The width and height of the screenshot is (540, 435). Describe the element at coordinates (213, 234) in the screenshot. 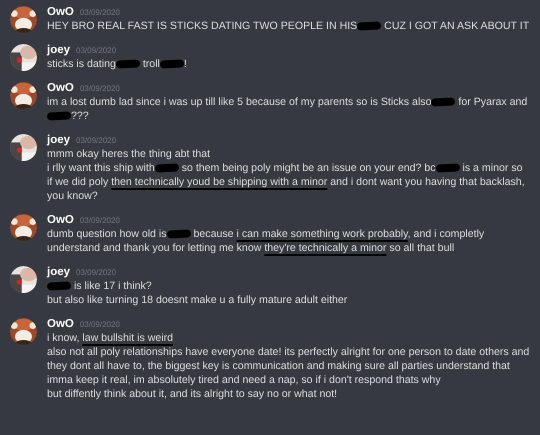

I see `message-text: because` at that location.